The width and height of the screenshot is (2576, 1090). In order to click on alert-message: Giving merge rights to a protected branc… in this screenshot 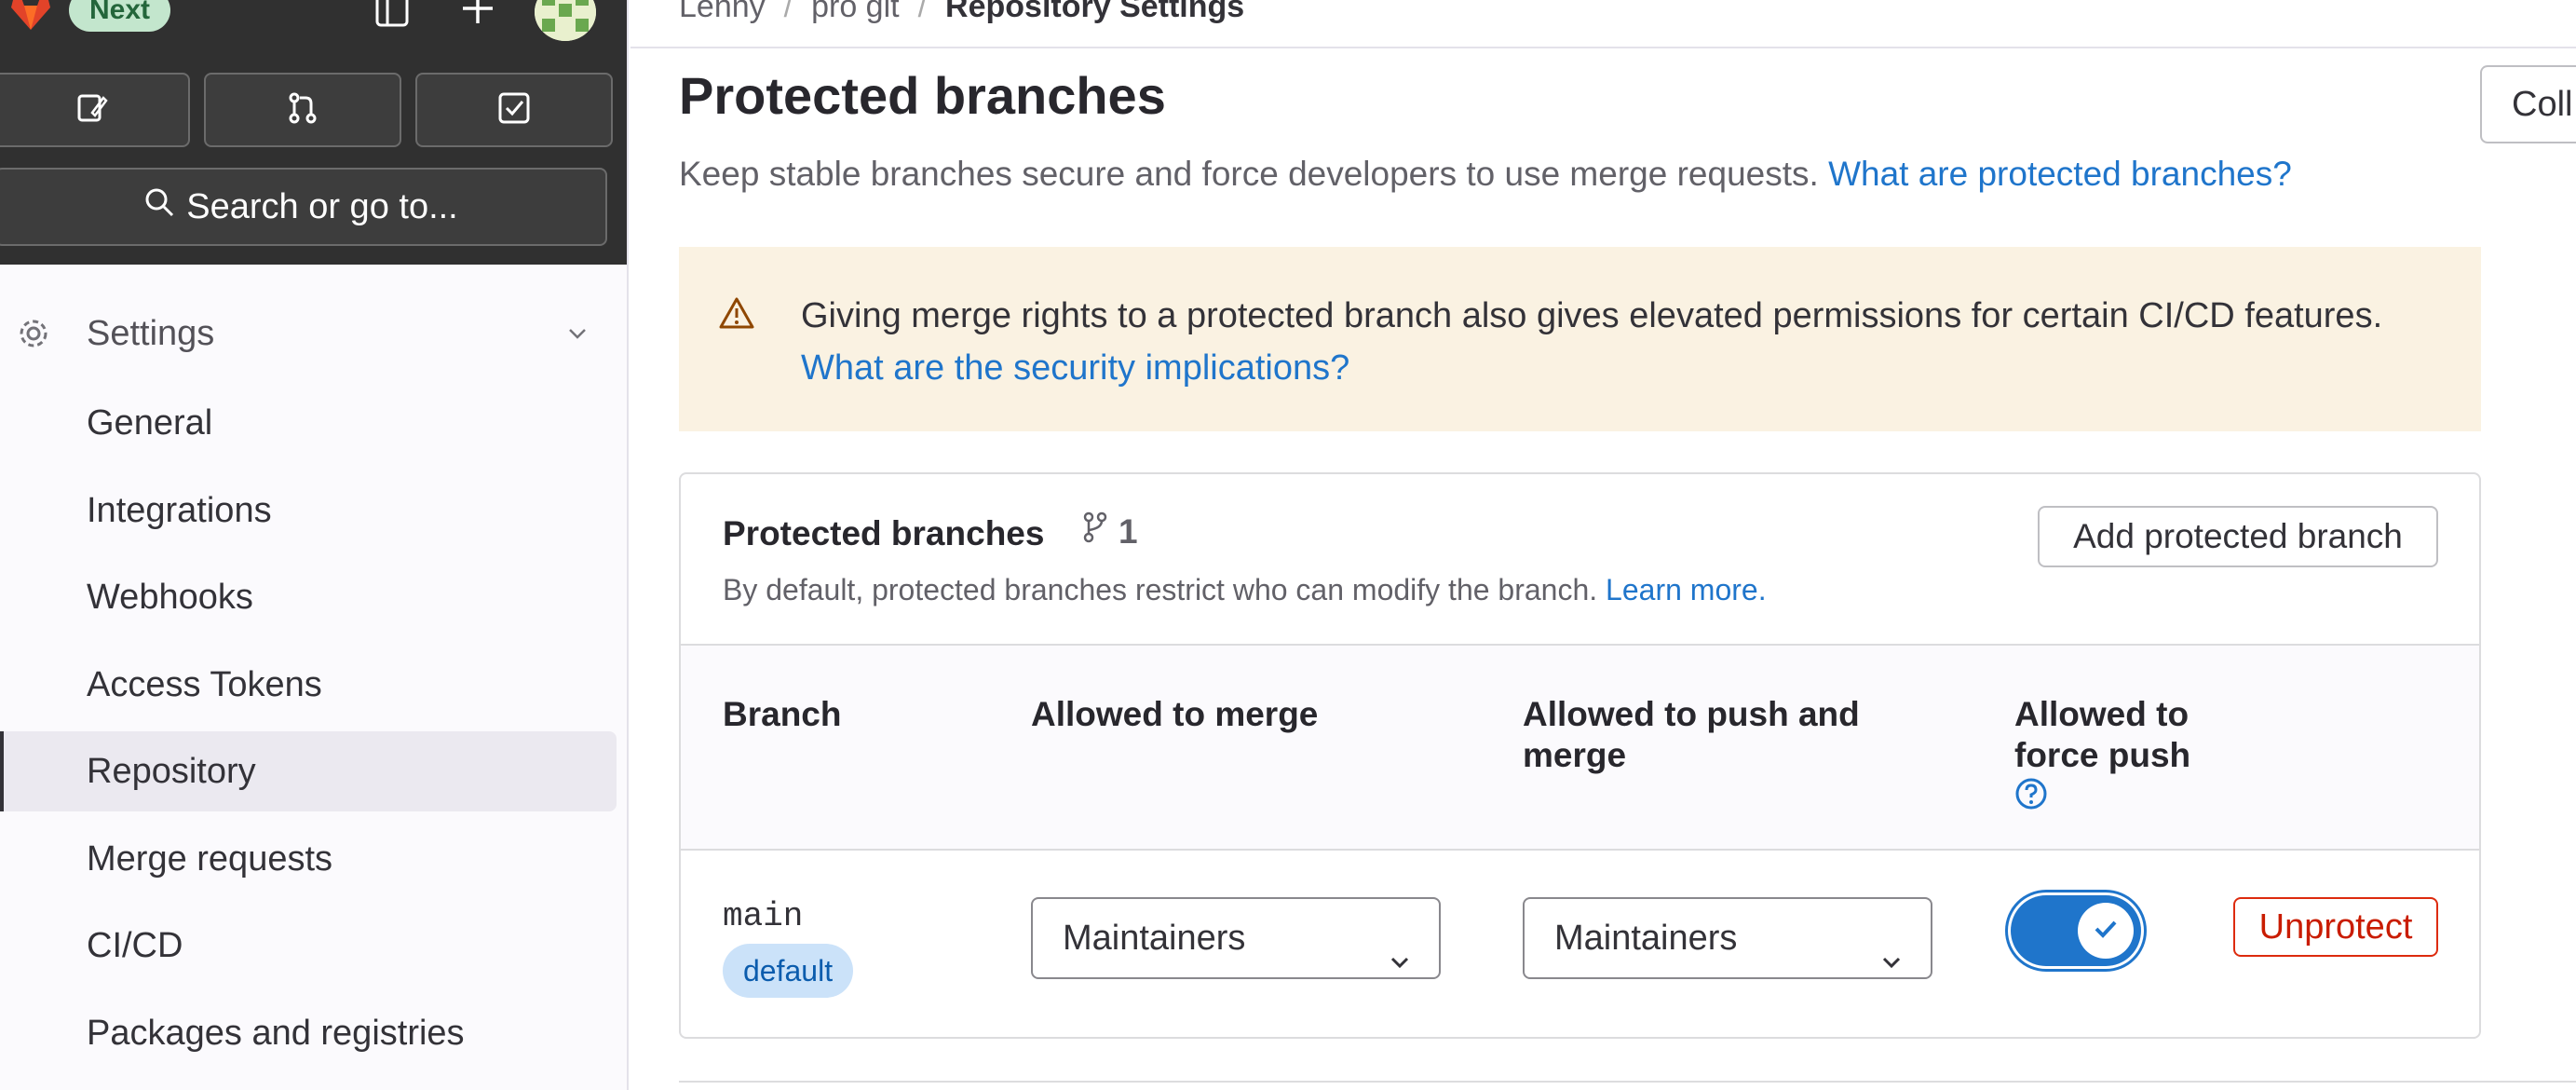, I will do `click(1620, 342)`.